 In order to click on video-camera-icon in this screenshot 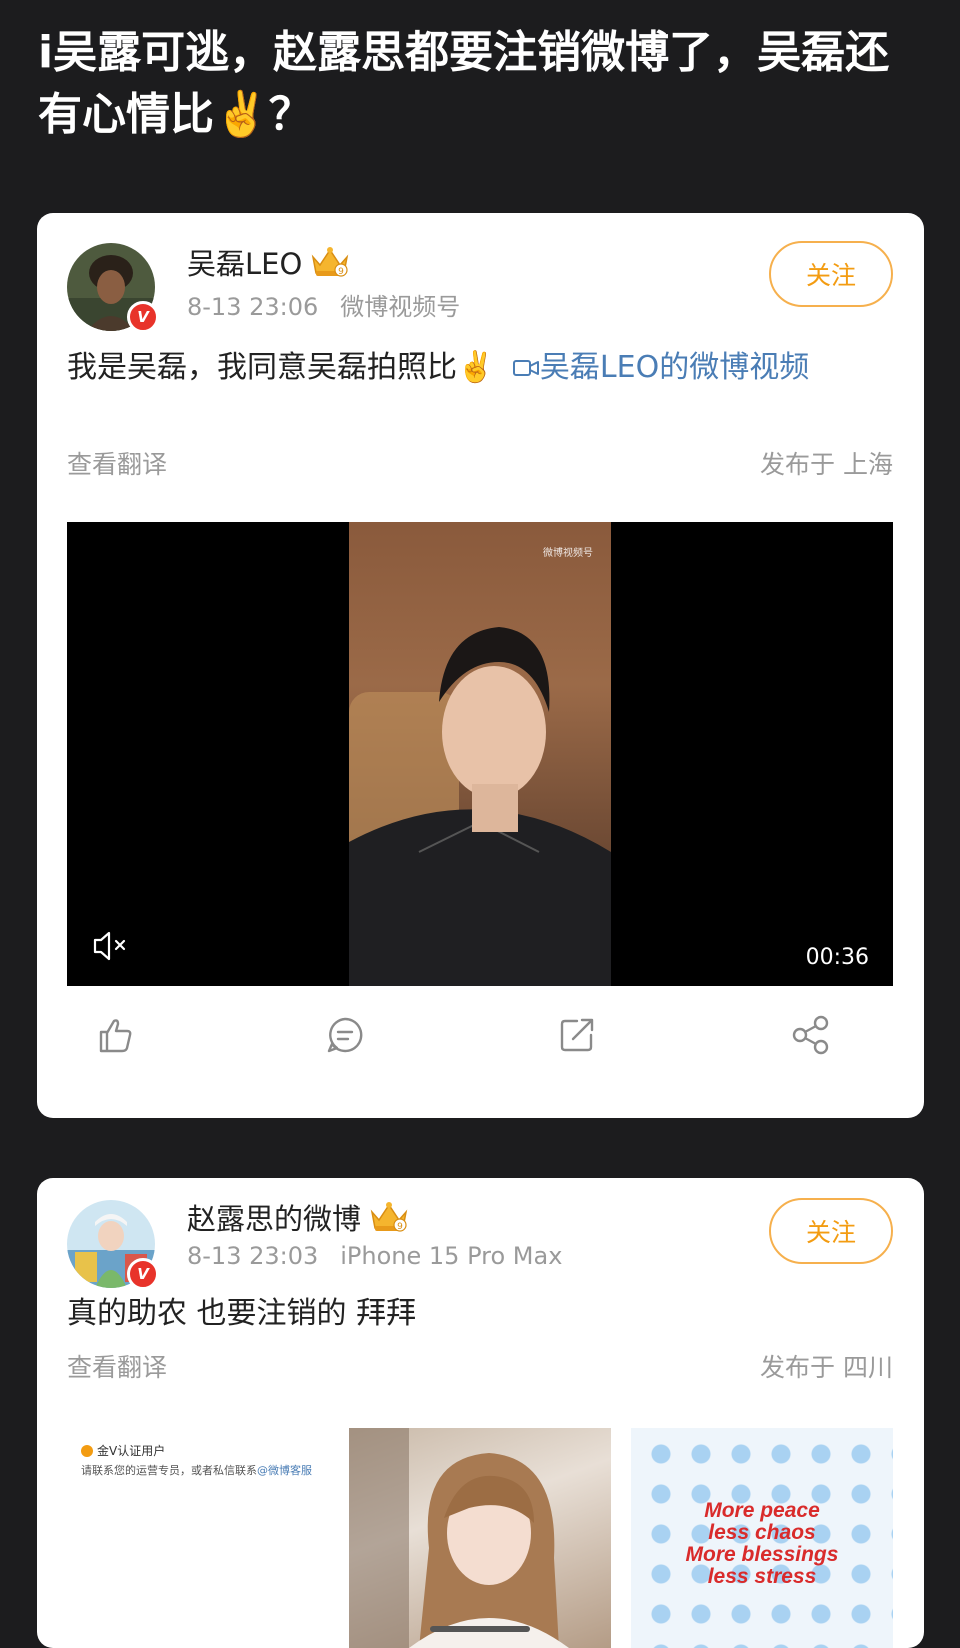, I will do `click(525, 368)`.